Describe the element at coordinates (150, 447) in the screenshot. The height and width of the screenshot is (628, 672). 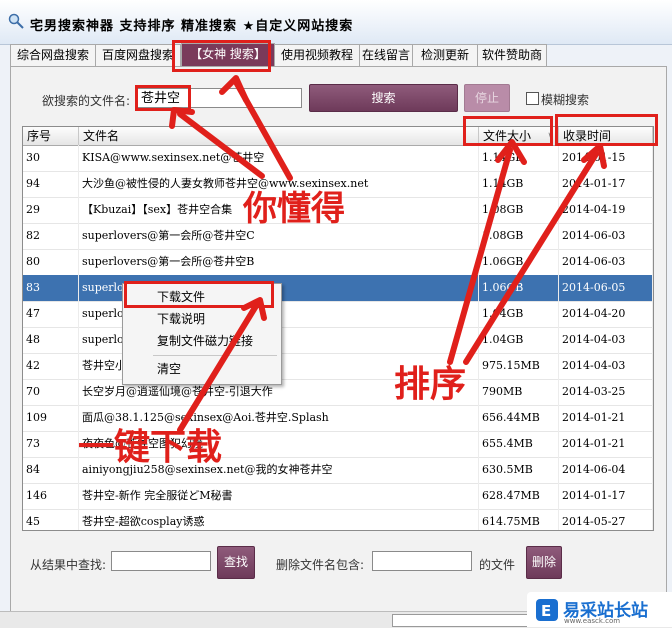
I see `annotation-one-click-download: 一键下载` at that location.